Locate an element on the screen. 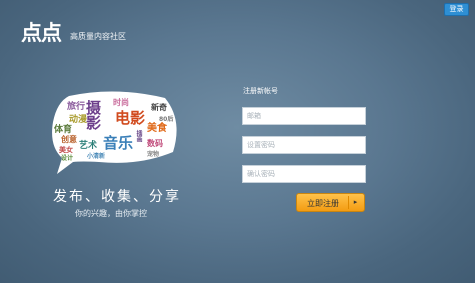 Image resolution: width=475 pixels, height=283 pixels. tag-art: 艺术 is located at coordinates (88, 146).